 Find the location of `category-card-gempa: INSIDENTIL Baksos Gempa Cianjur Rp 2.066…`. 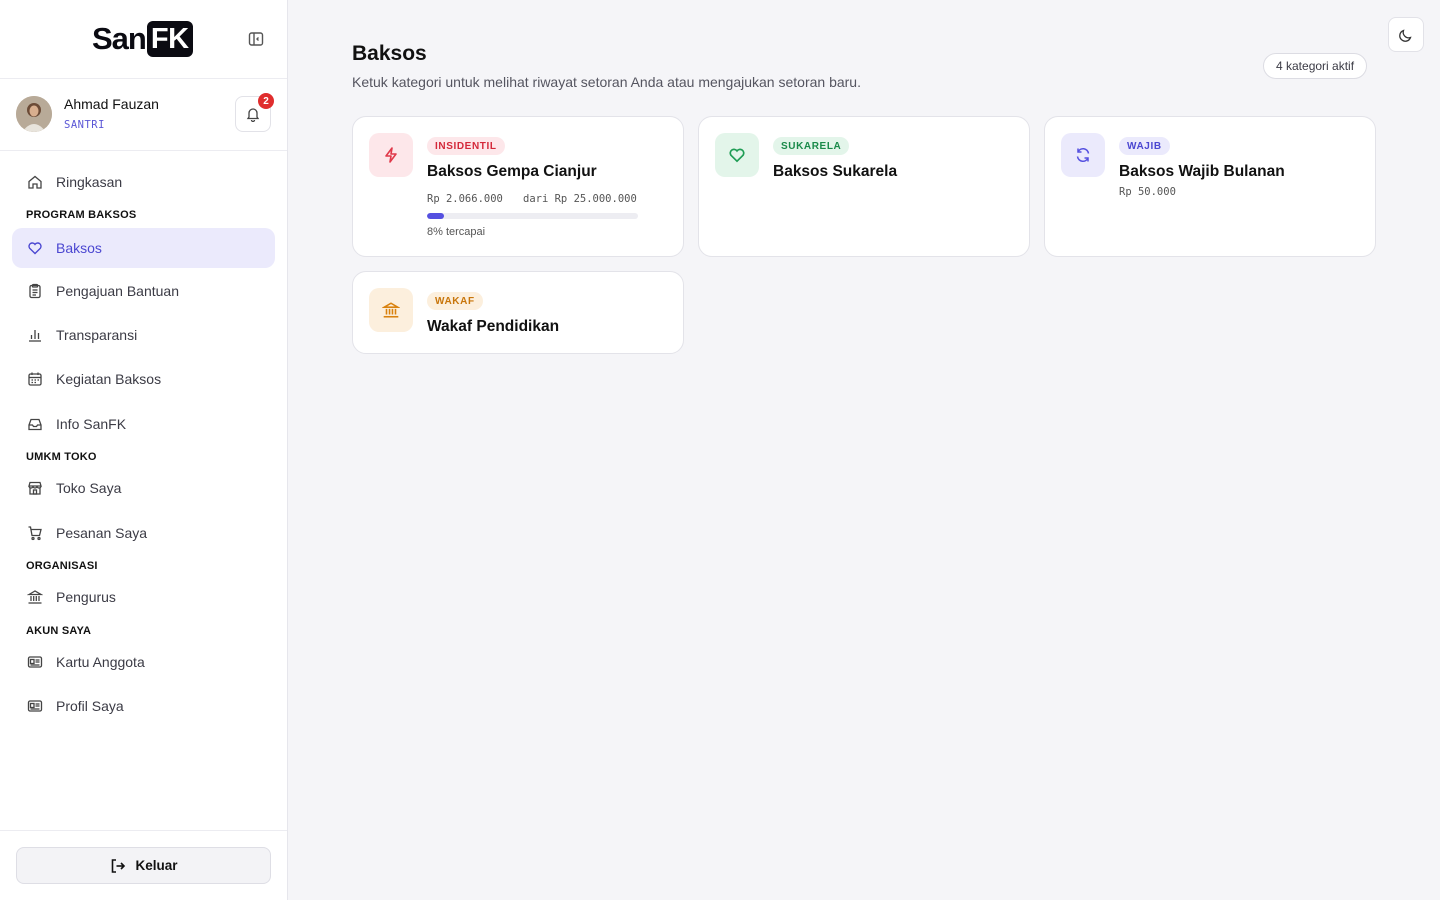

category-card-gempa: INSIDENTIL Baksos Gempa Cianjur Rp 2.066… is located at coordinates (518, 186).